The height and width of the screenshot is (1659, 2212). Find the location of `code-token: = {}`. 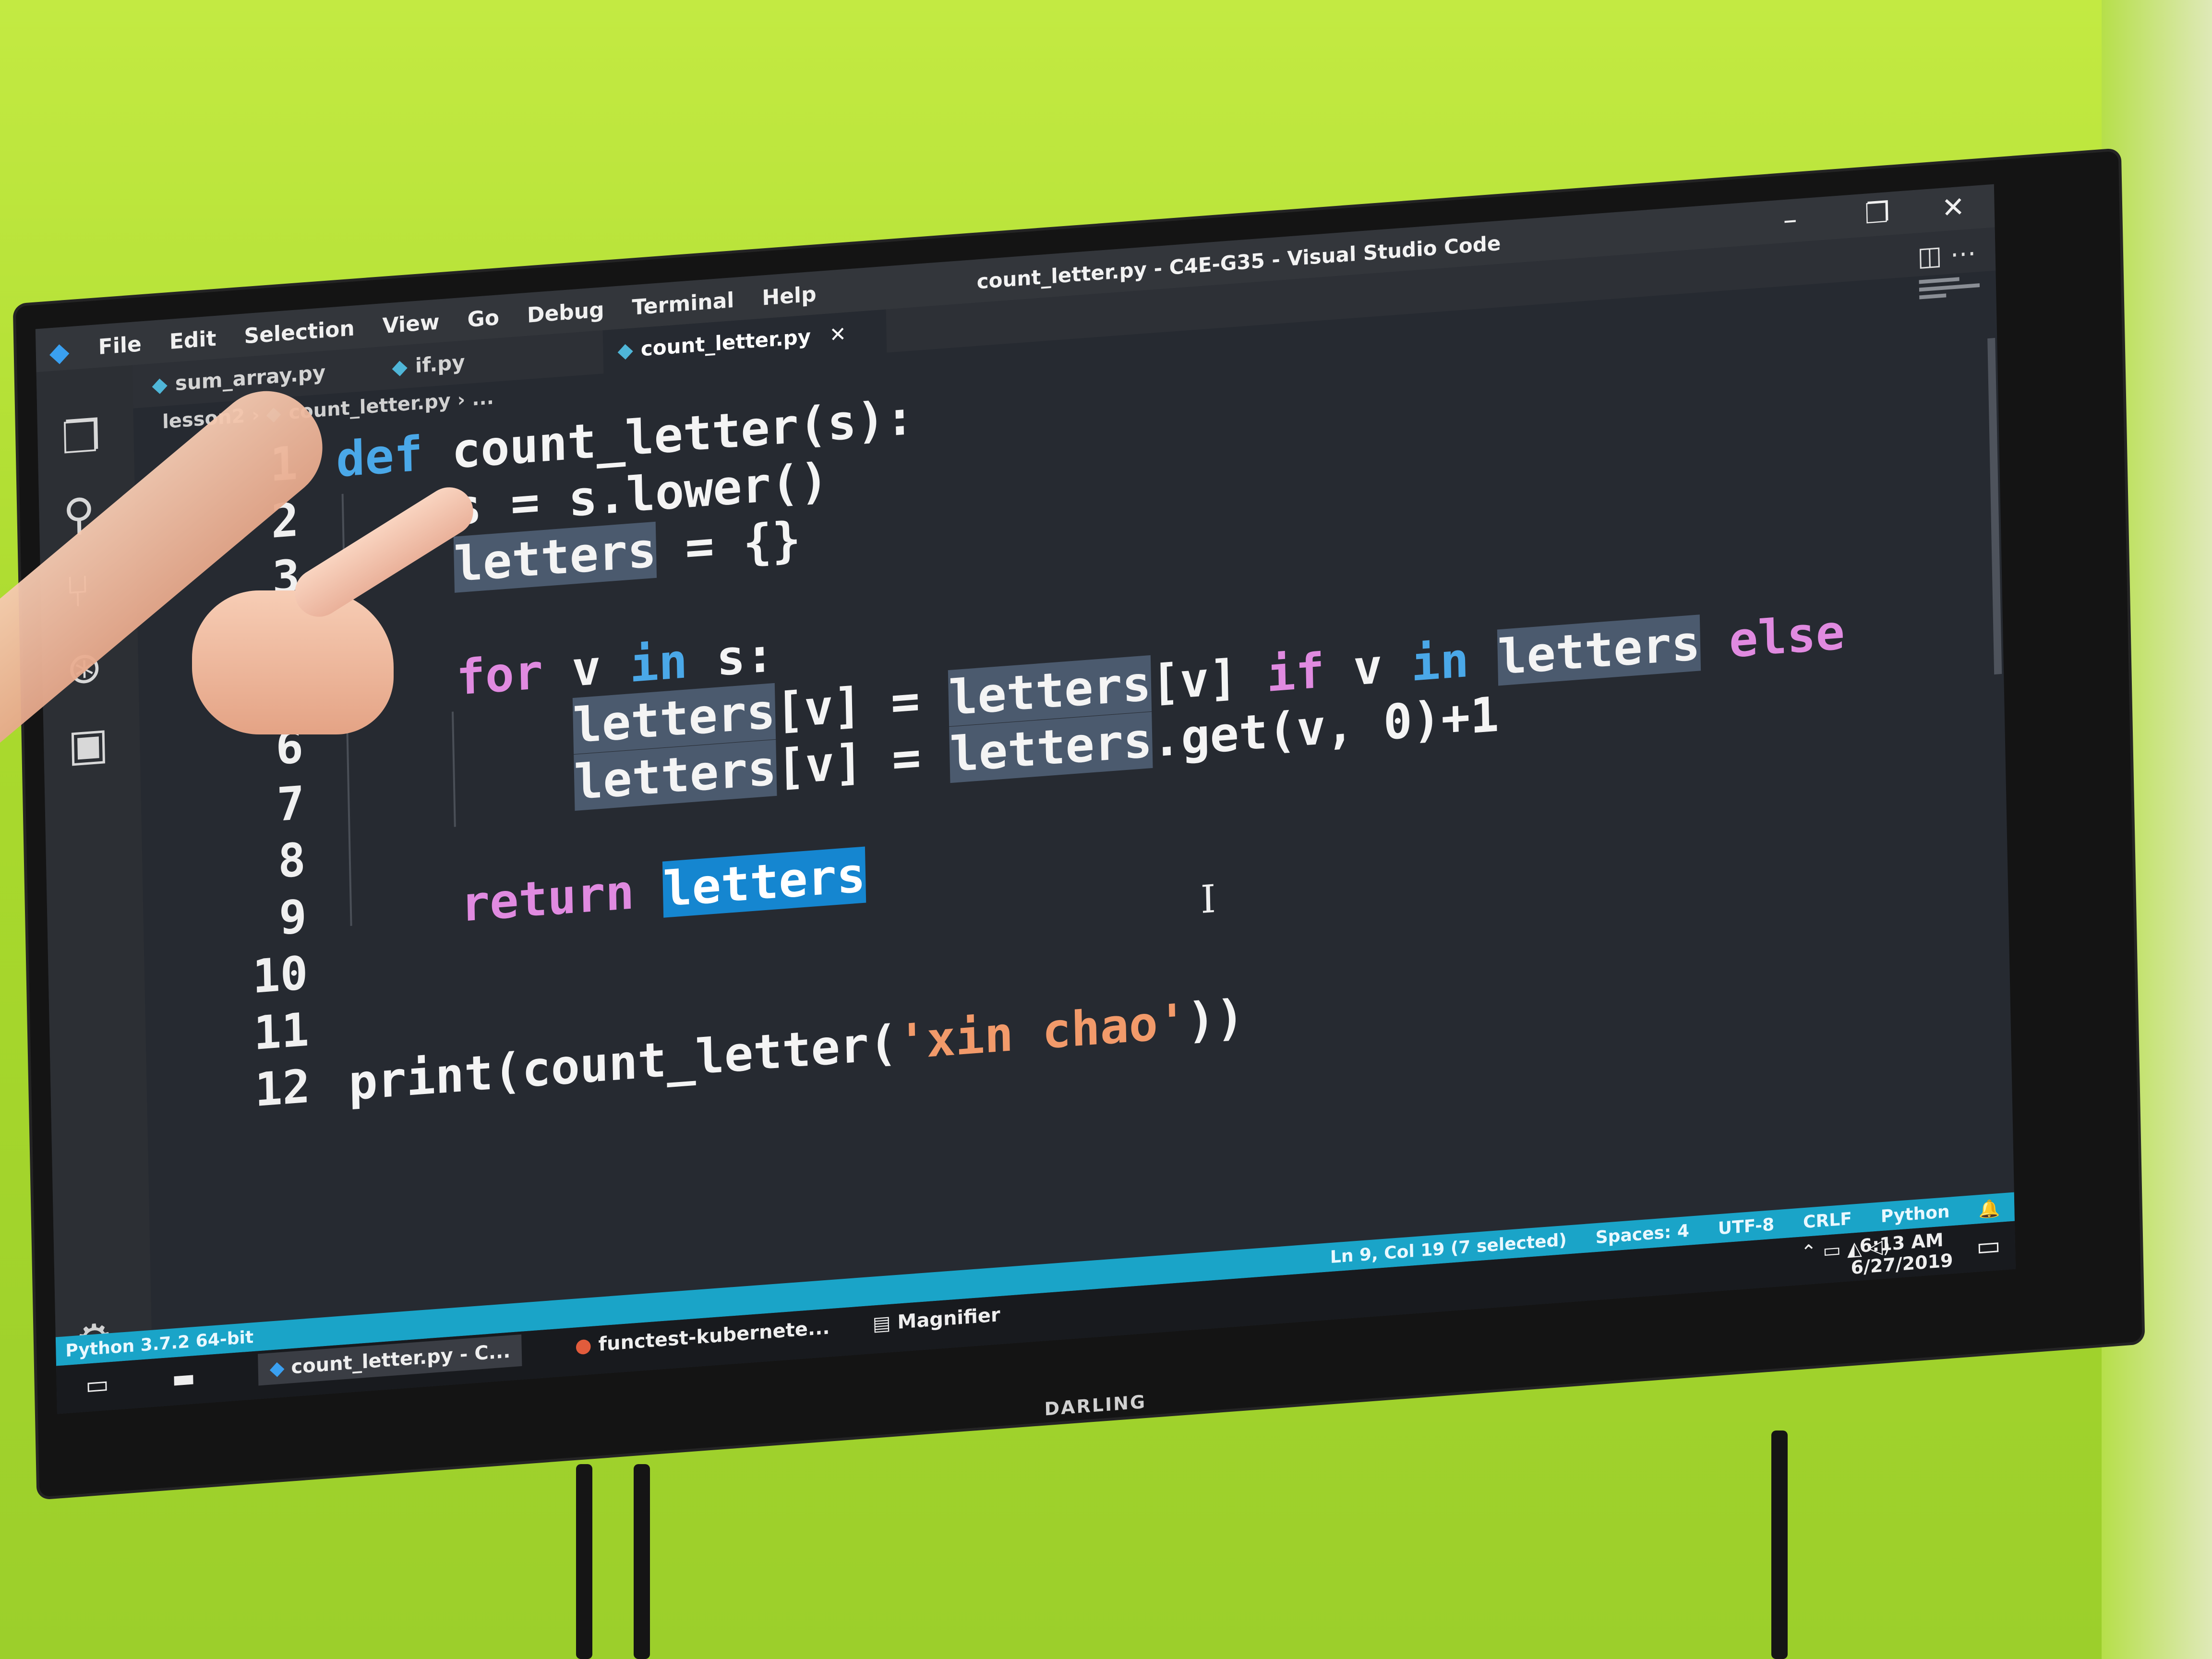

code-token: = {} is located at coordinates (728, 545).